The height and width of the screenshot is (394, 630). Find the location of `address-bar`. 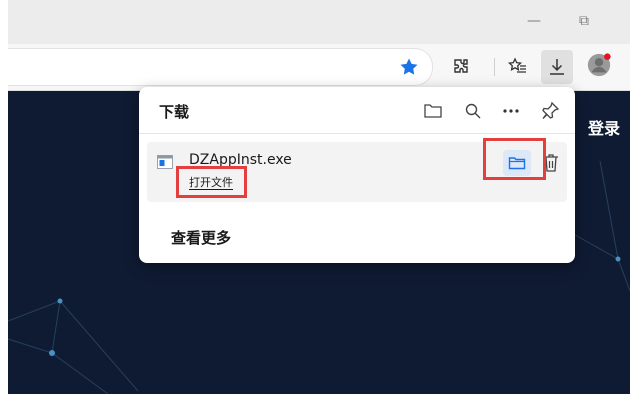

address-bar is located at coordinates (220, 67).